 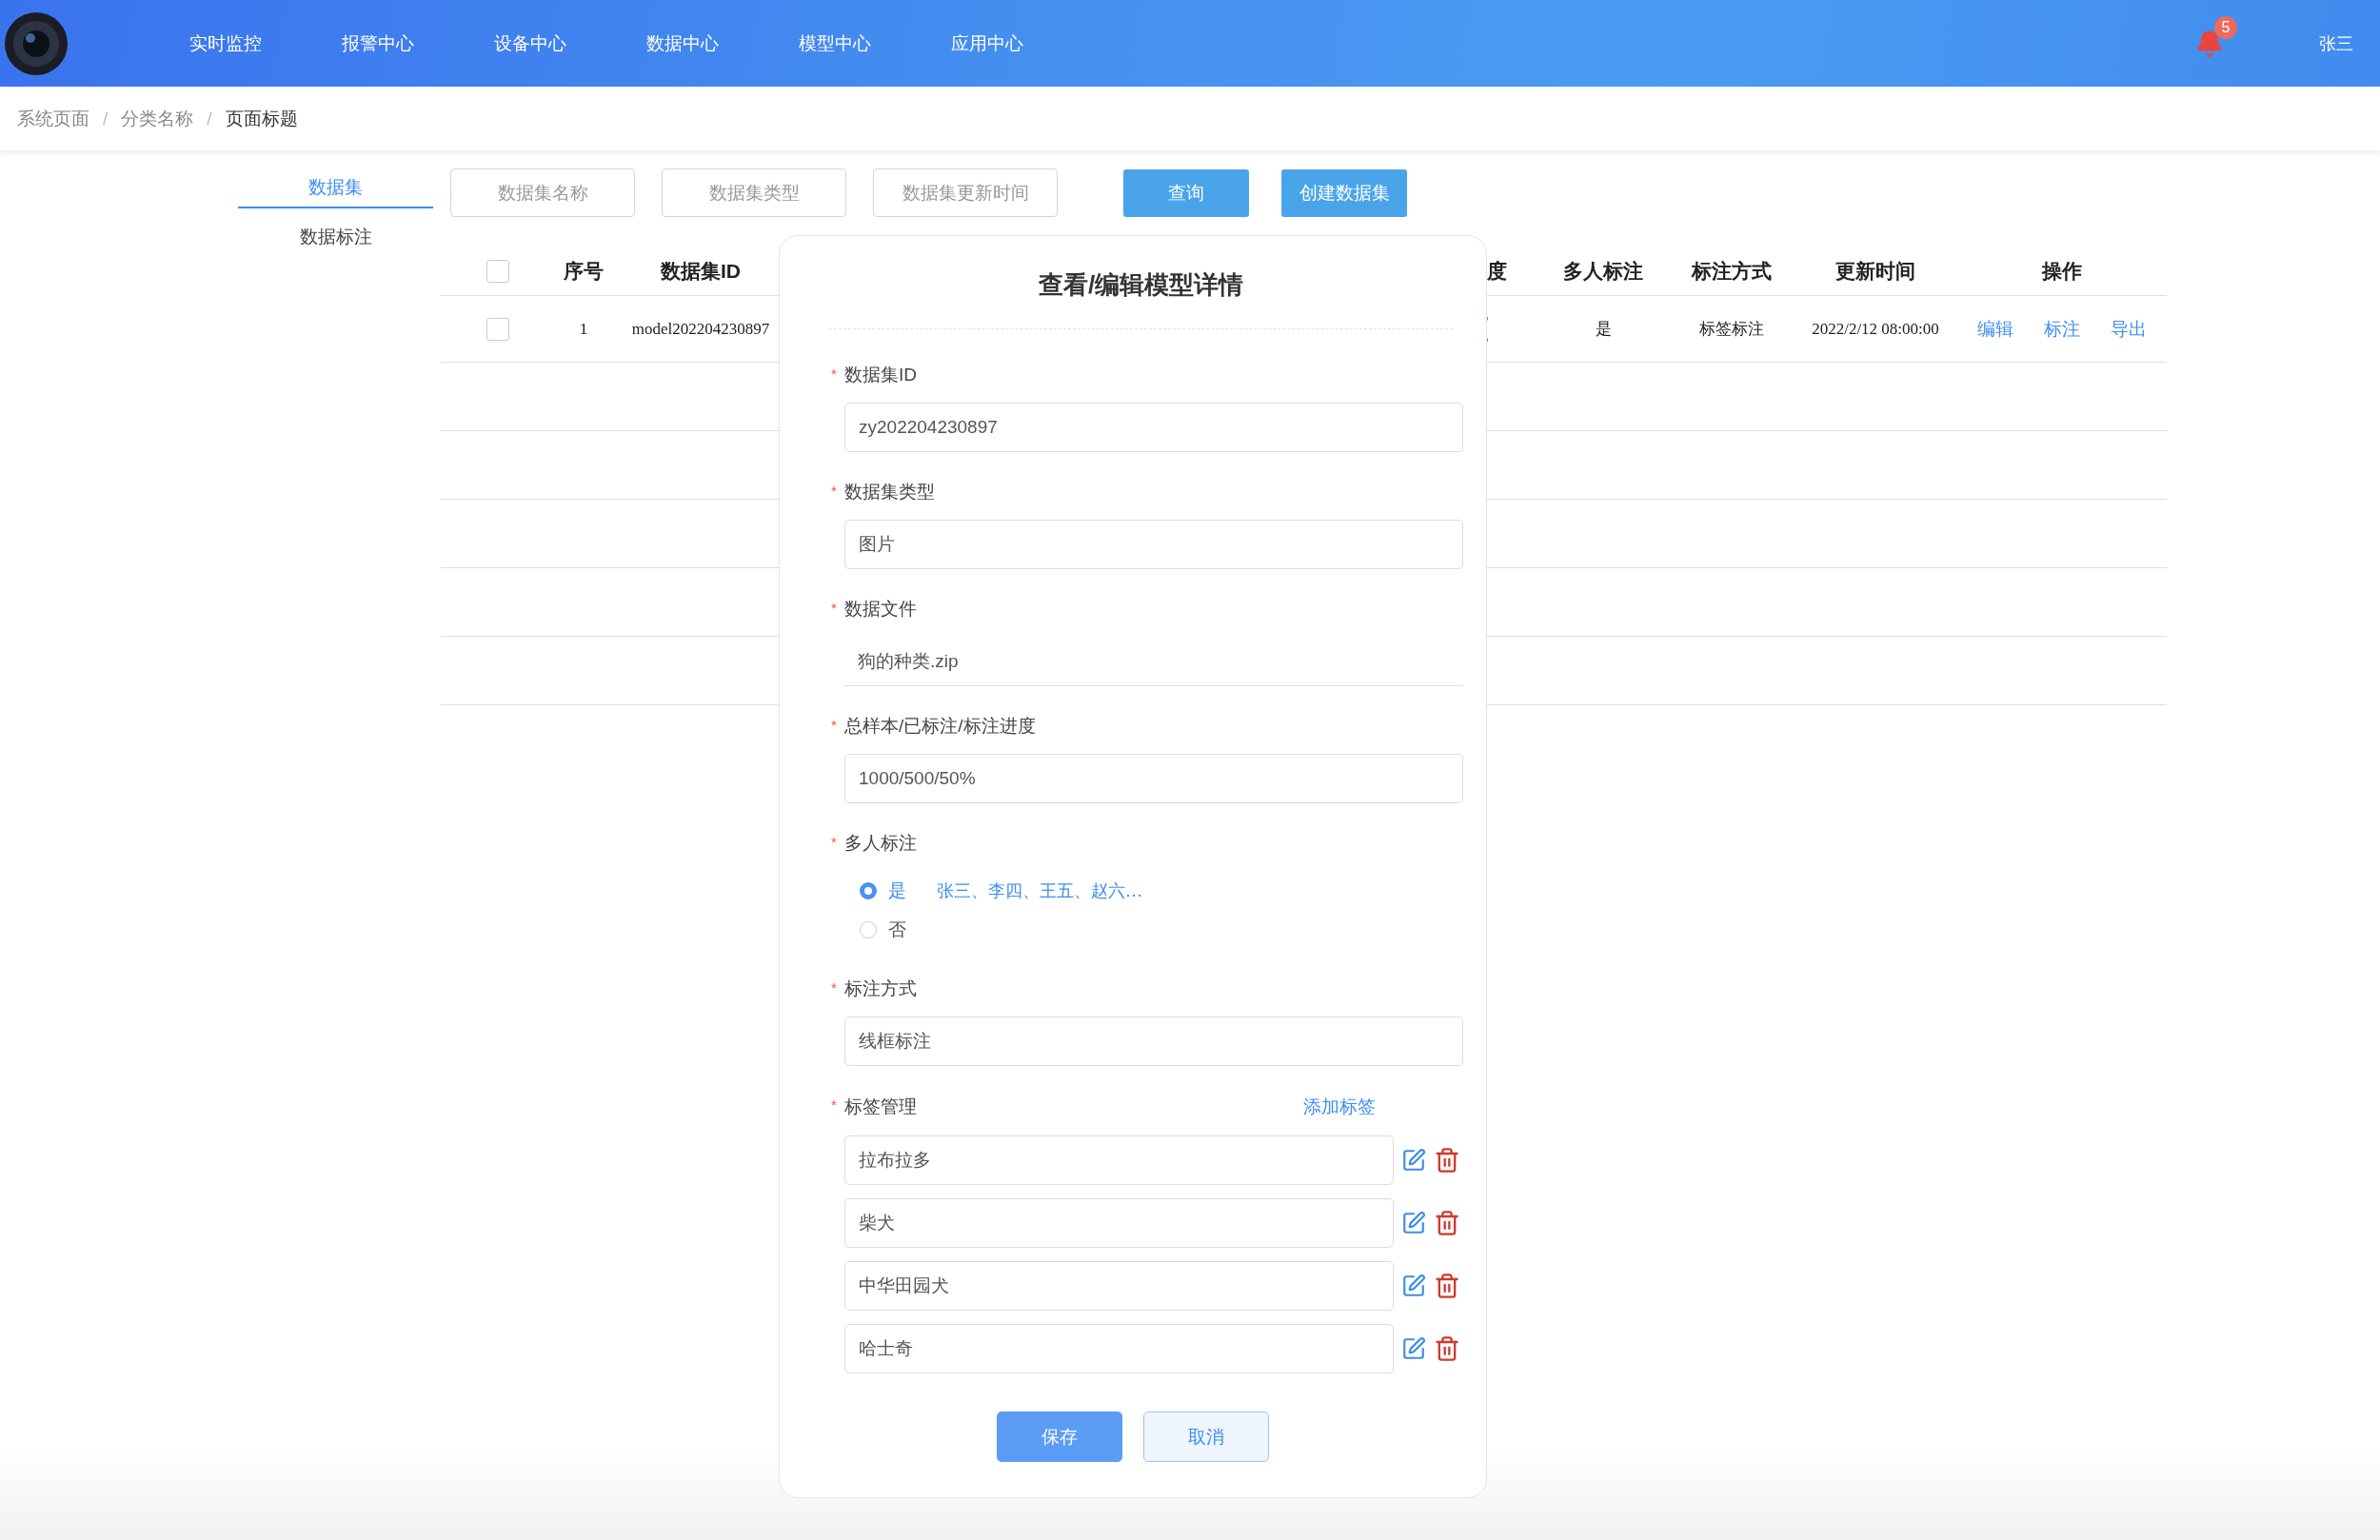 What do you see at coordinates (880, 988) in the screenshot?
I see `field-label: 标注方式` at bounding box center [880, 988].